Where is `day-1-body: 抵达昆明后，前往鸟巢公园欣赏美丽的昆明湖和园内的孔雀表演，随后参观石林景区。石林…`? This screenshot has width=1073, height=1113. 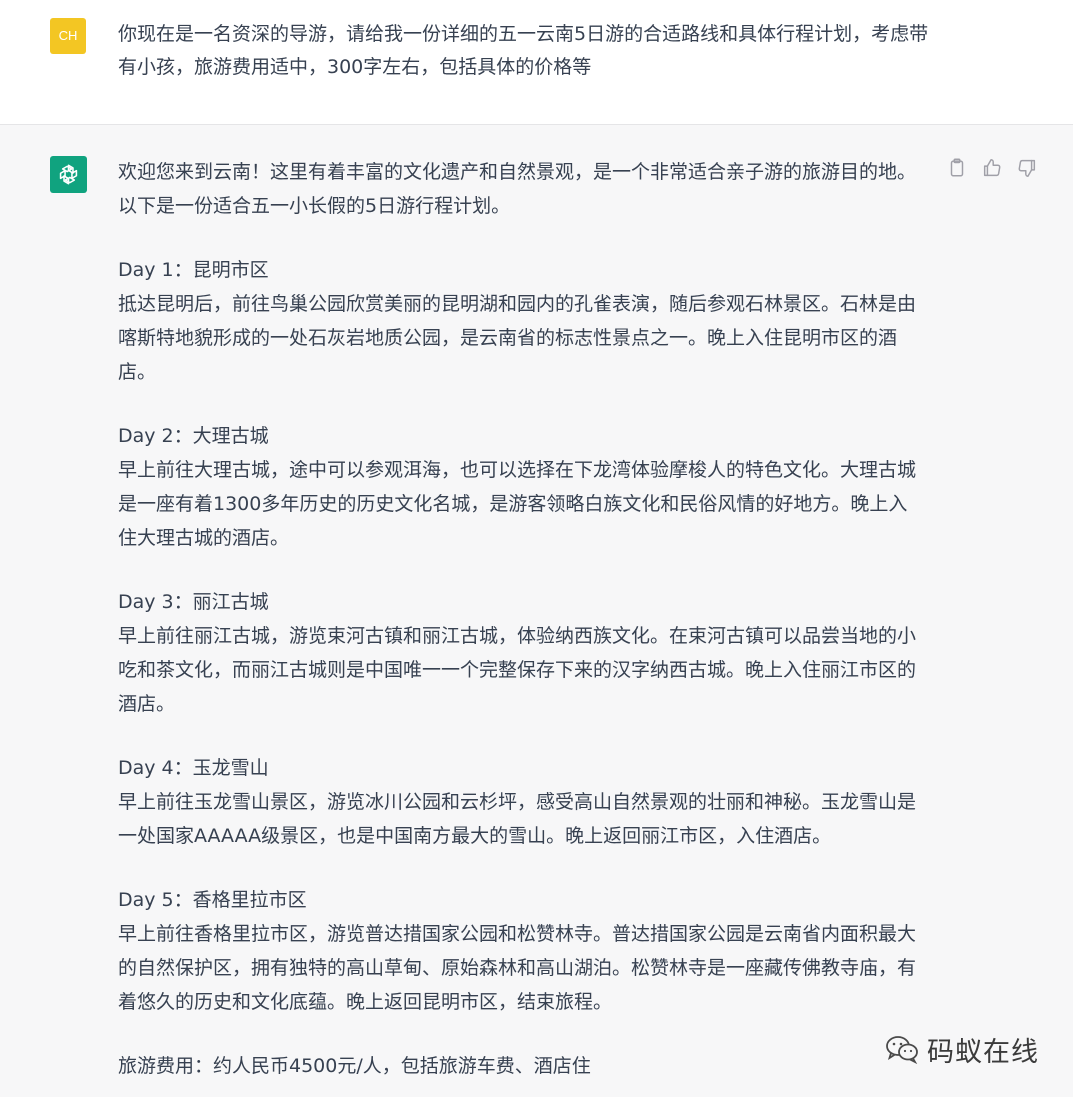 day-1-body: 抵达昆明后，前往鸟巢公园欣赏美丽的昆明湖和园内的孔雀表演，随后参观石林景区。石林… is located at coordinates (517, 338).